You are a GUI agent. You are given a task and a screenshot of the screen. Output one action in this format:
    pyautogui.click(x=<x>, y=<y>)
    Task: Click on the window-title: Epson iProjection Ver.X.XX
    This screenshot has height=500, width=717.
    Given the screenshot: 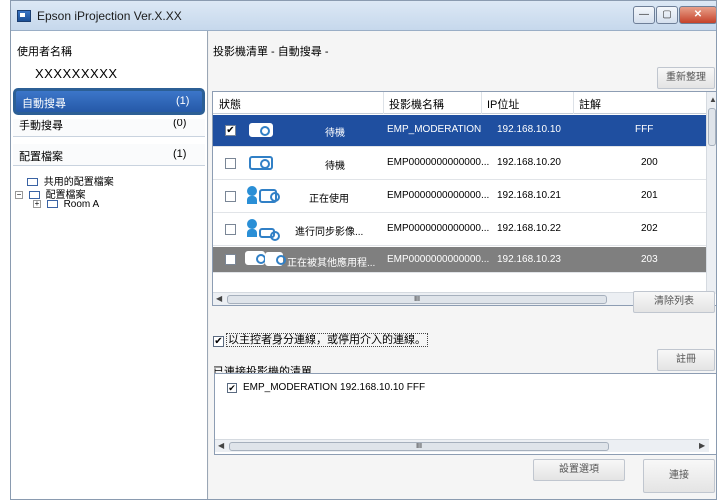 What is the action you would take?
    pyautogui.click(x=109, y=16)
    